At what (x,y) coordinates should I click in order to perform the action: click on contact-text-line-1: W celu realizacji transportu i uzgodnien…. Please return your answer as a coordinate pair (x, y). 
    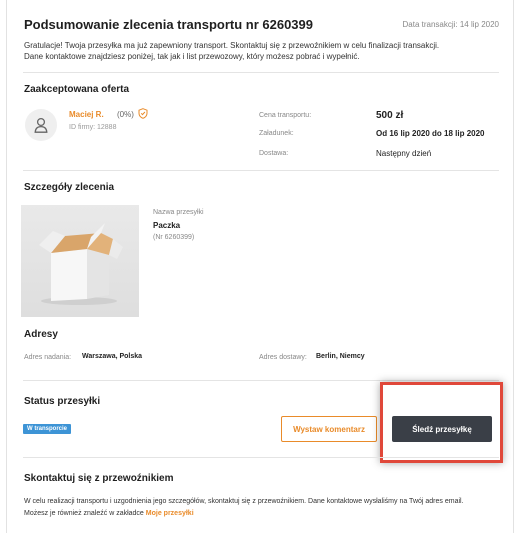
    Looking at the image, I should click on (244, 501).